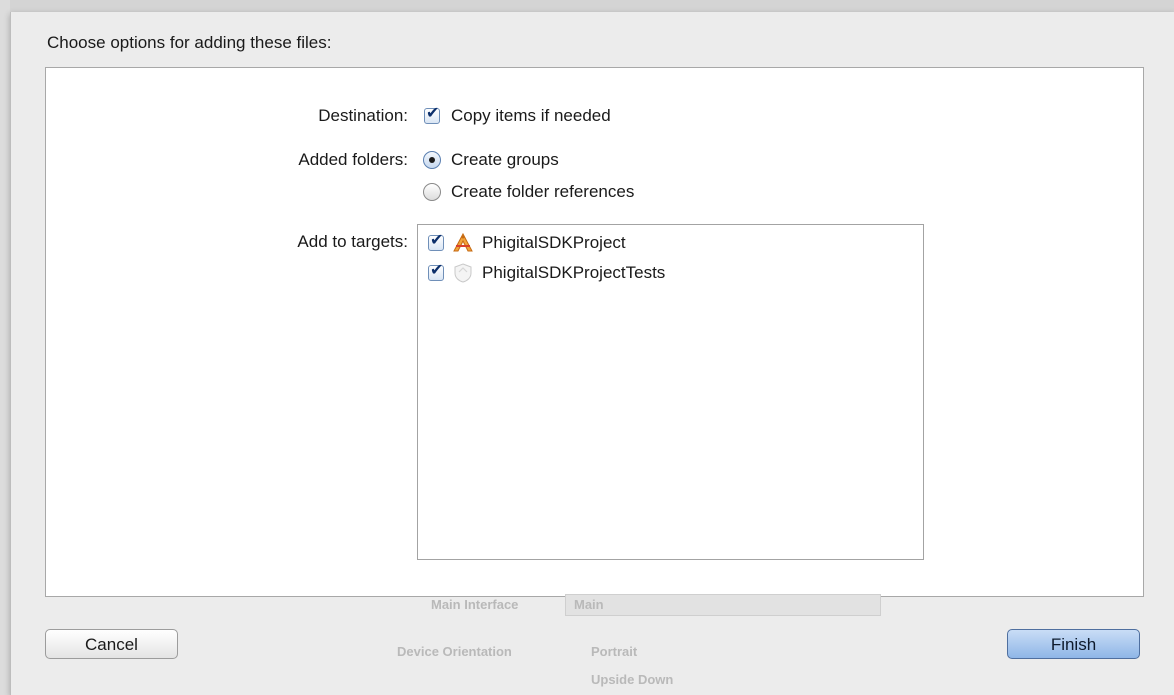 The image size is (1174, 695). Describe the element at coordinates (432, 192) in the screenshot. I see `create-folder-references-radio` at that location.